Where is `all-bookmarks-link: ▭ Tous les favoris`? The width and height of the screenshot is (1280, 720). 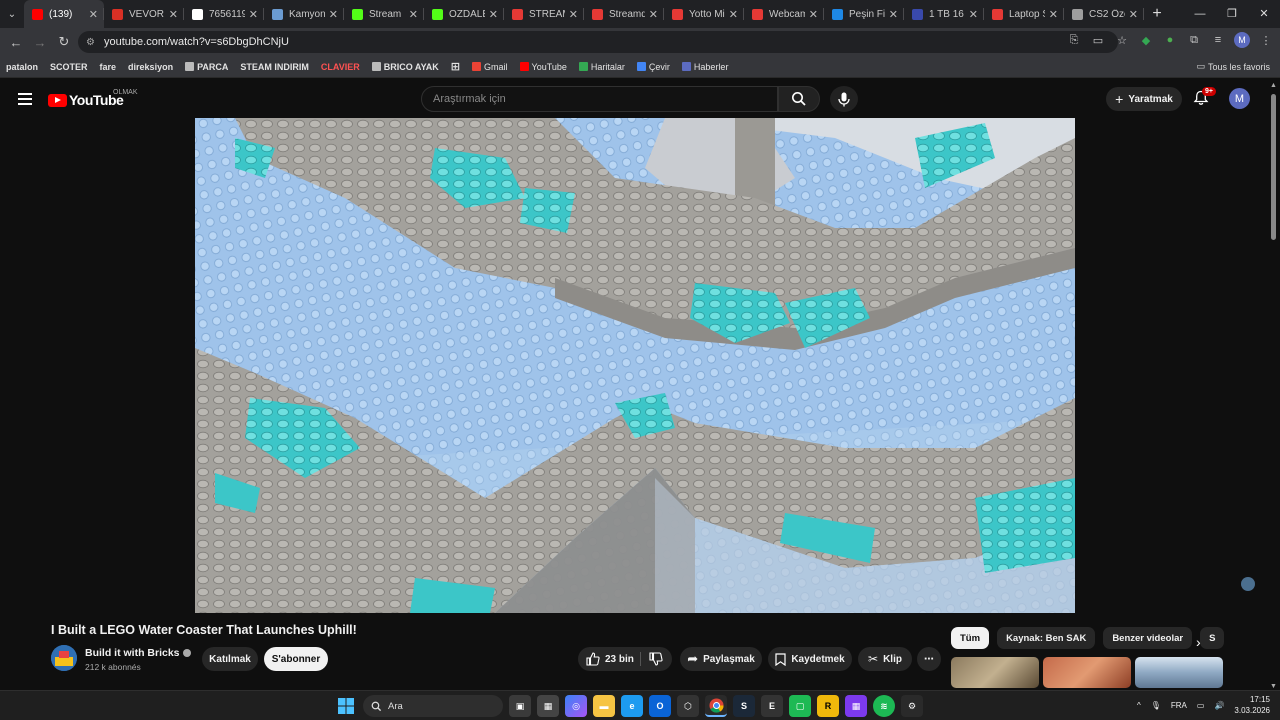 all-bookmarks-link: ▭ Tous les favoris is located at coordinates (1233, 66).